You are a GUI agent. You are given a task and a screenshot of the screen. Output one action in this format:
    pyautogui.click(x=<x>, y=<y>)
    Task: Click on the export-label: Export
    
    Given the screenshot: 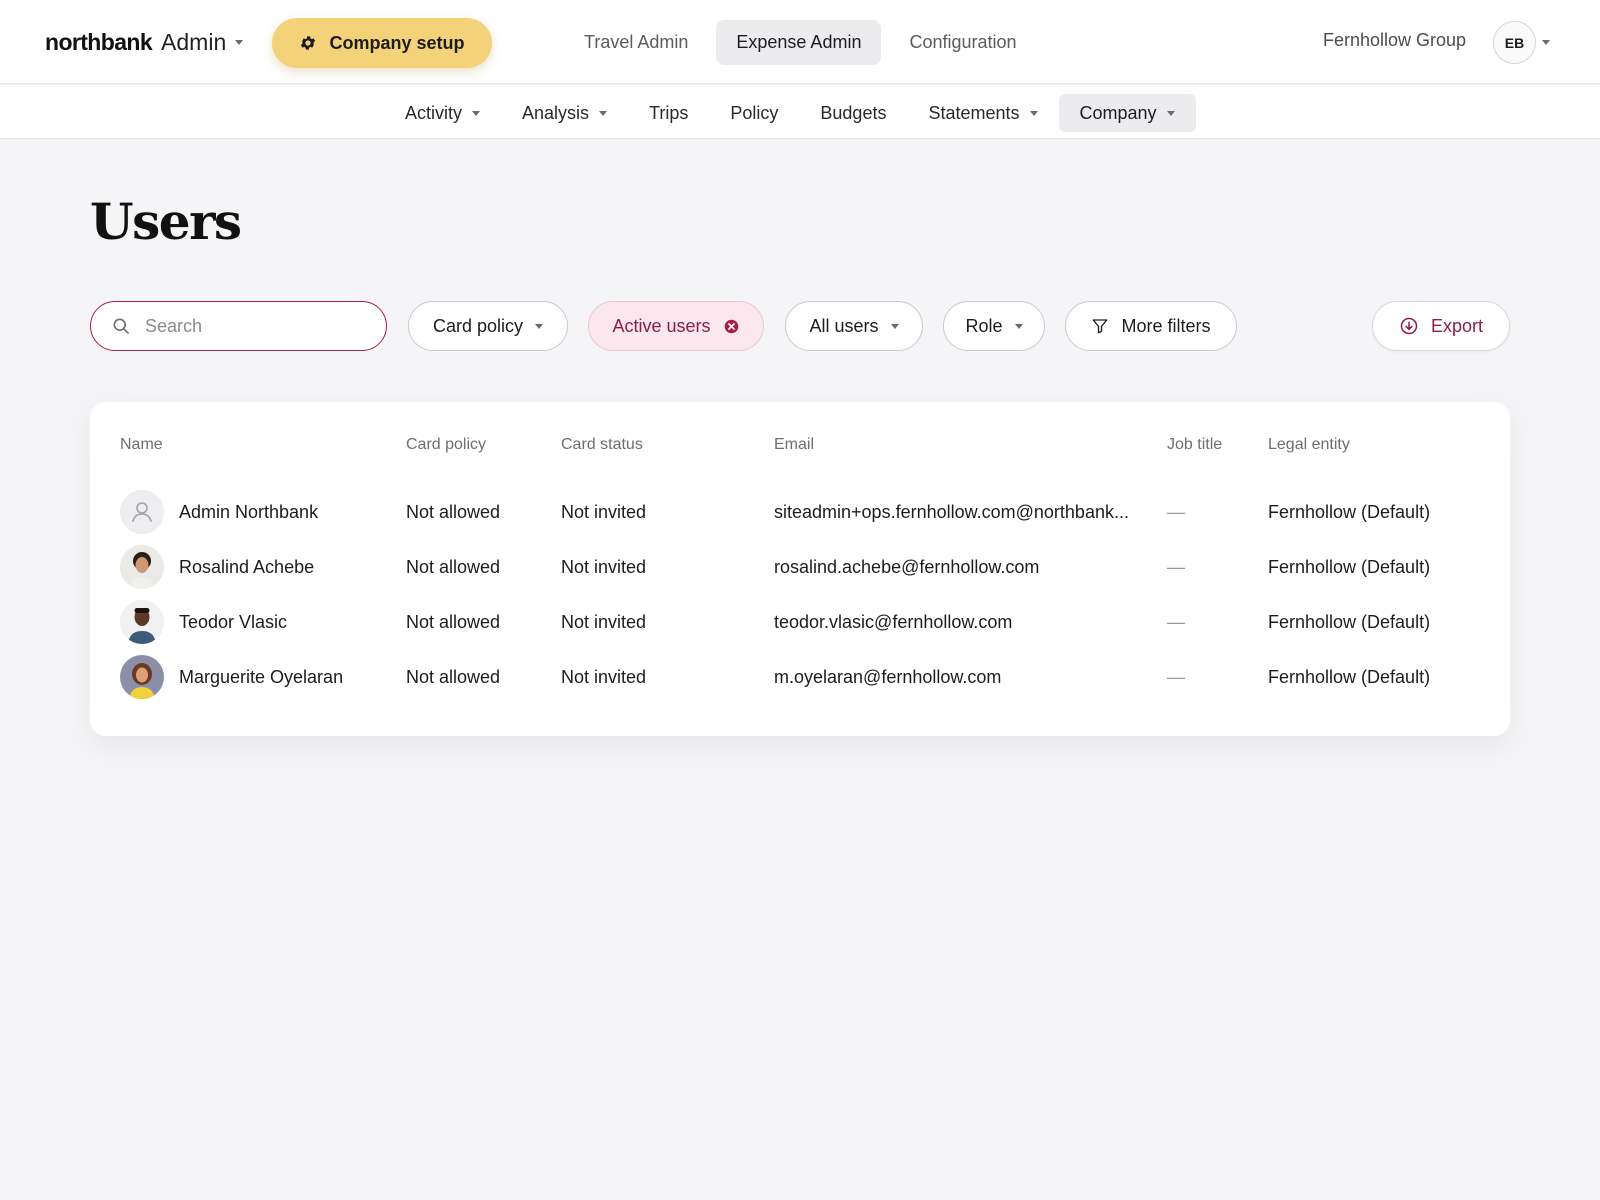 What is the action you would take?
    pyautogui.click(x=1457, y=325)
    